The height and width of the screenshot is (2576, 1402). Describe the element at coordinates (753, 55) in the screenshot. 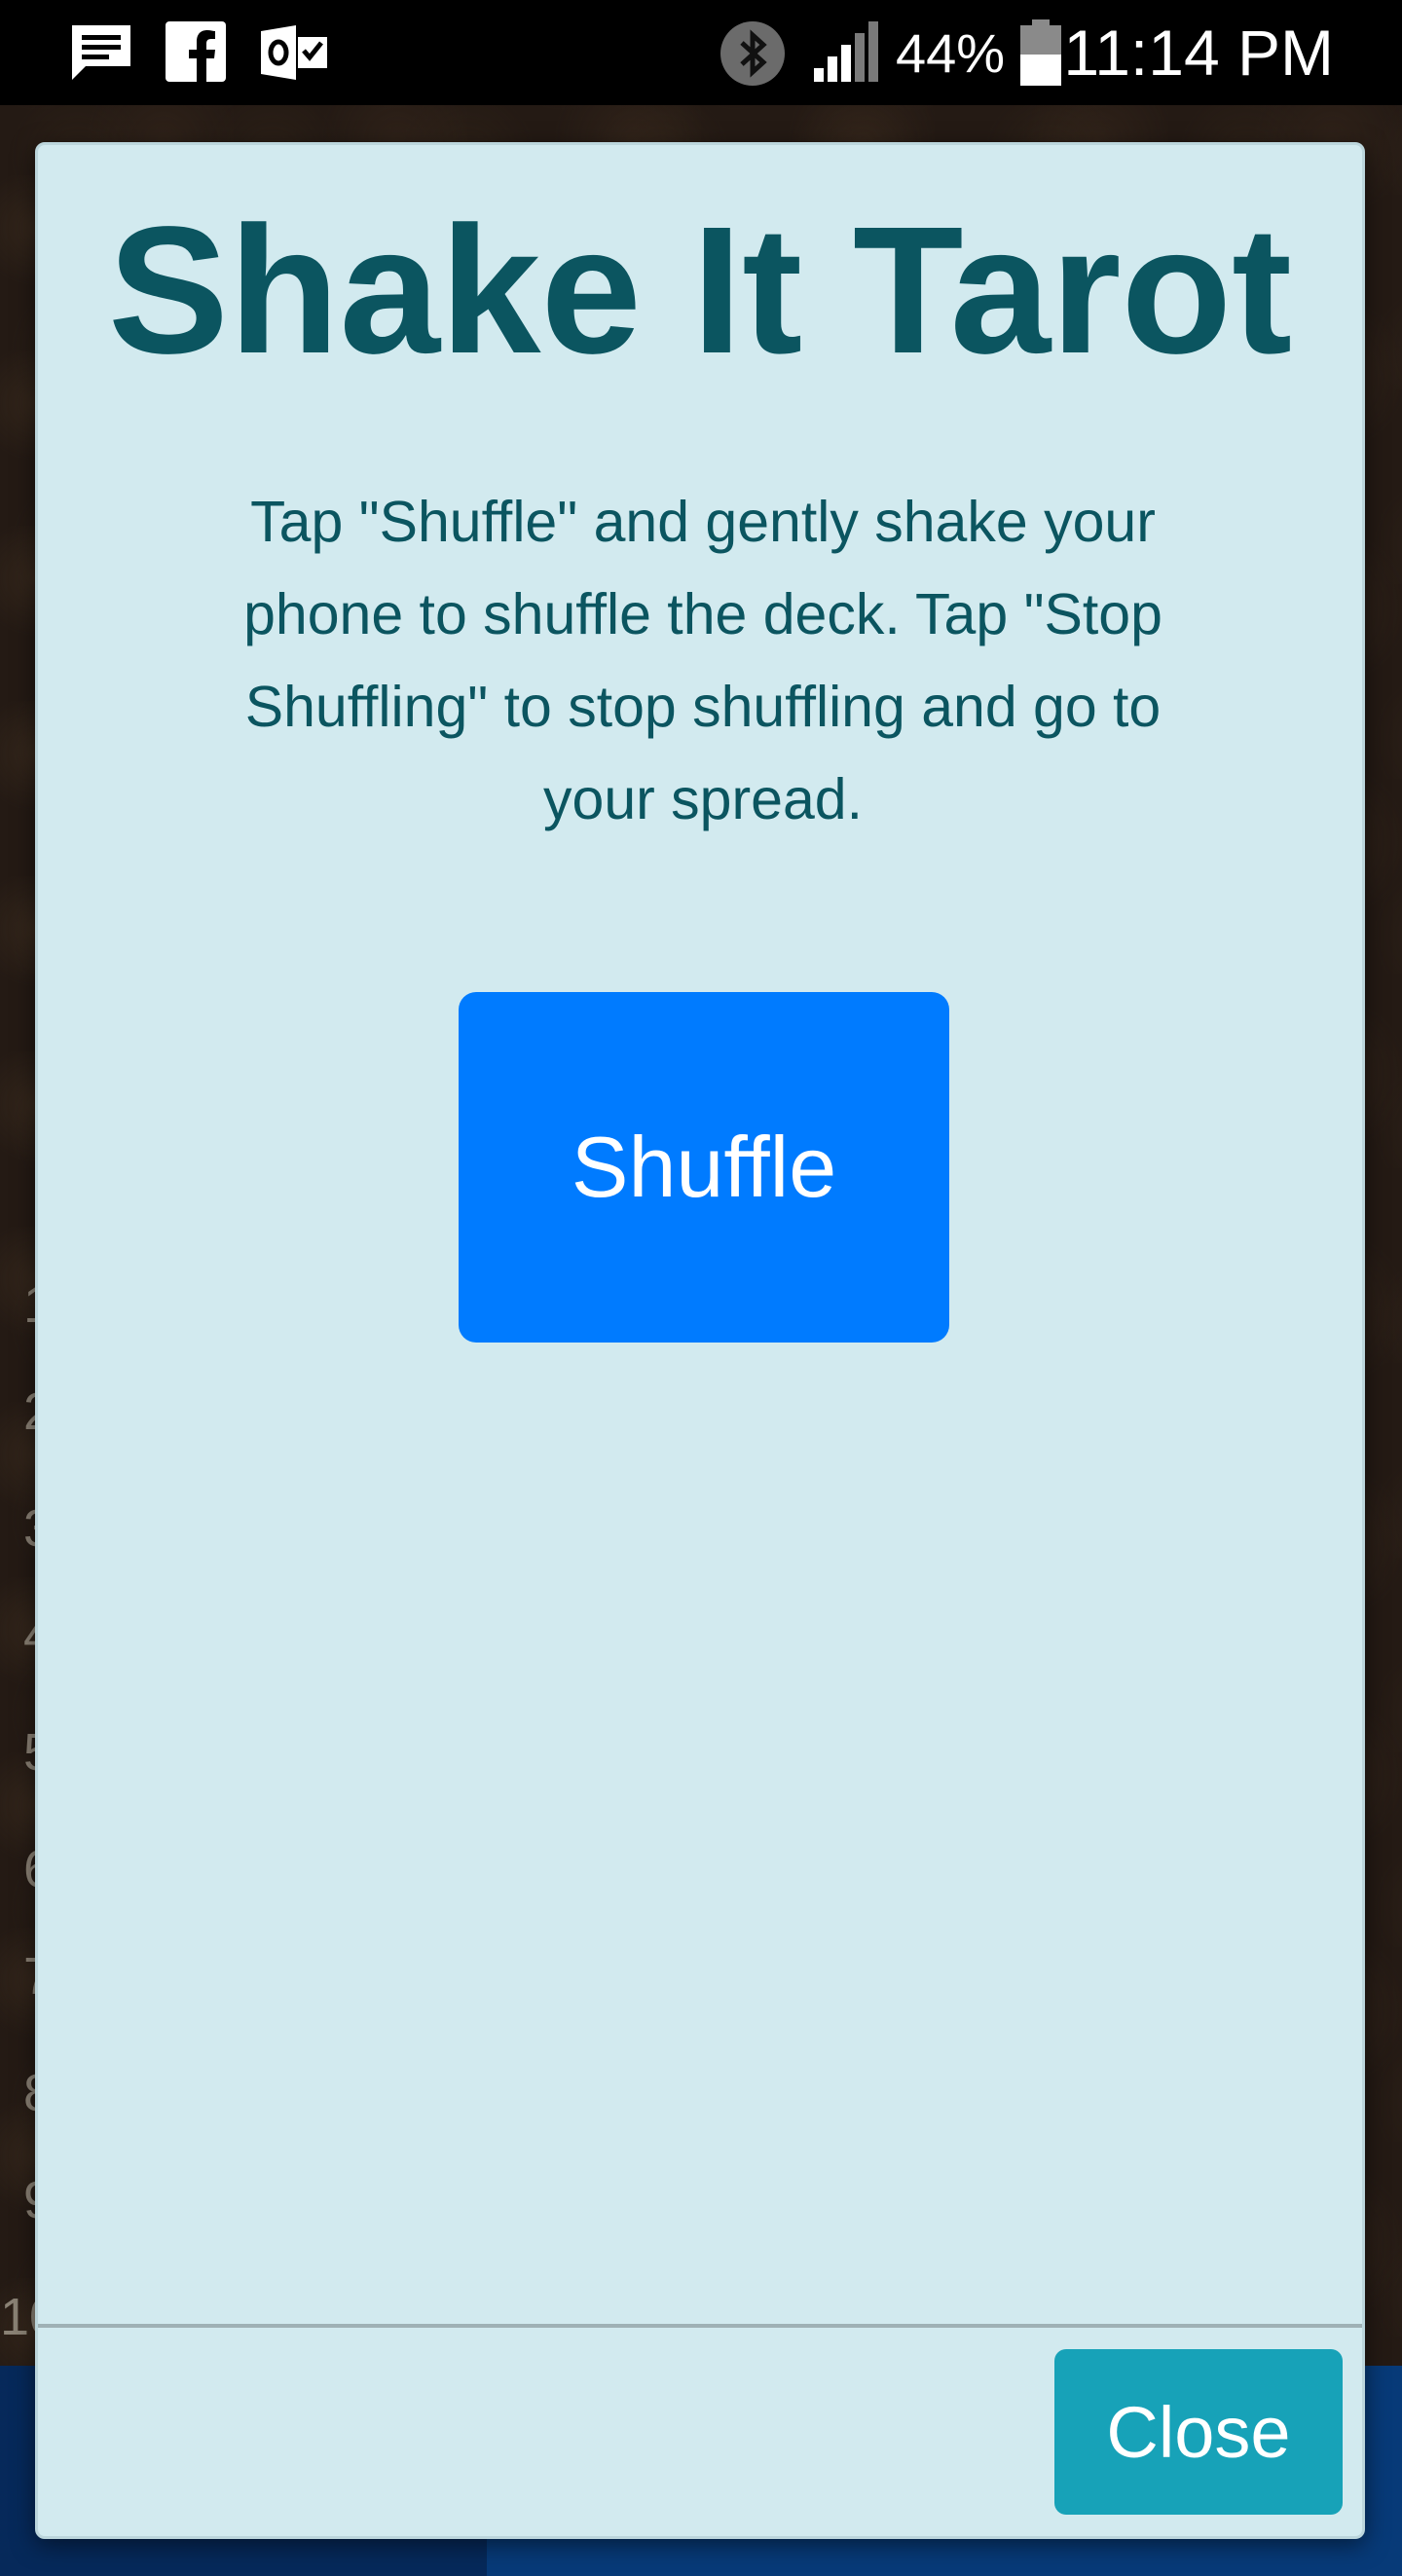

I see `bluetooth-icon` at that location.